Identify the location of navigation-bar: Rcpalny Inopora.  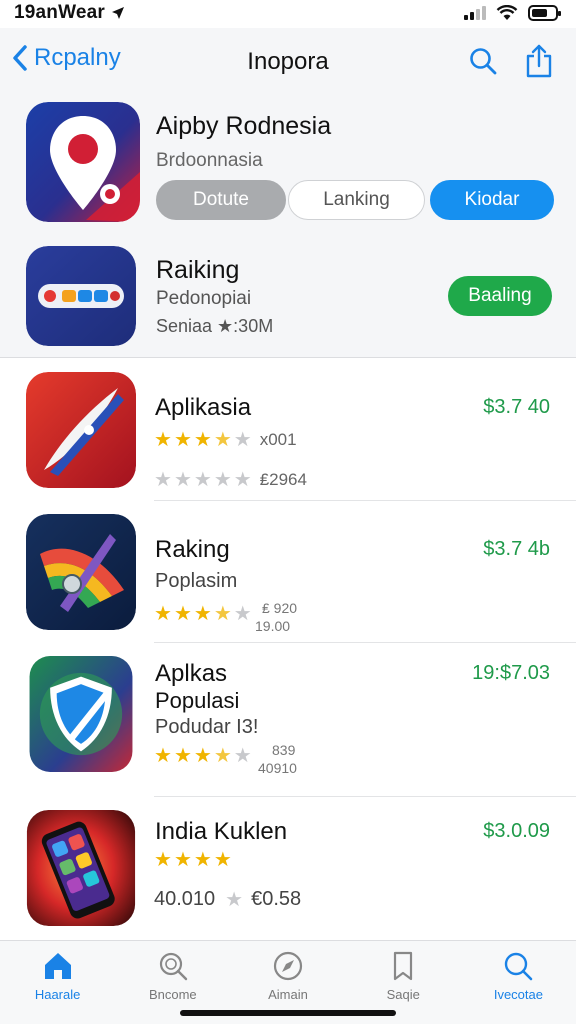
(288, 62).